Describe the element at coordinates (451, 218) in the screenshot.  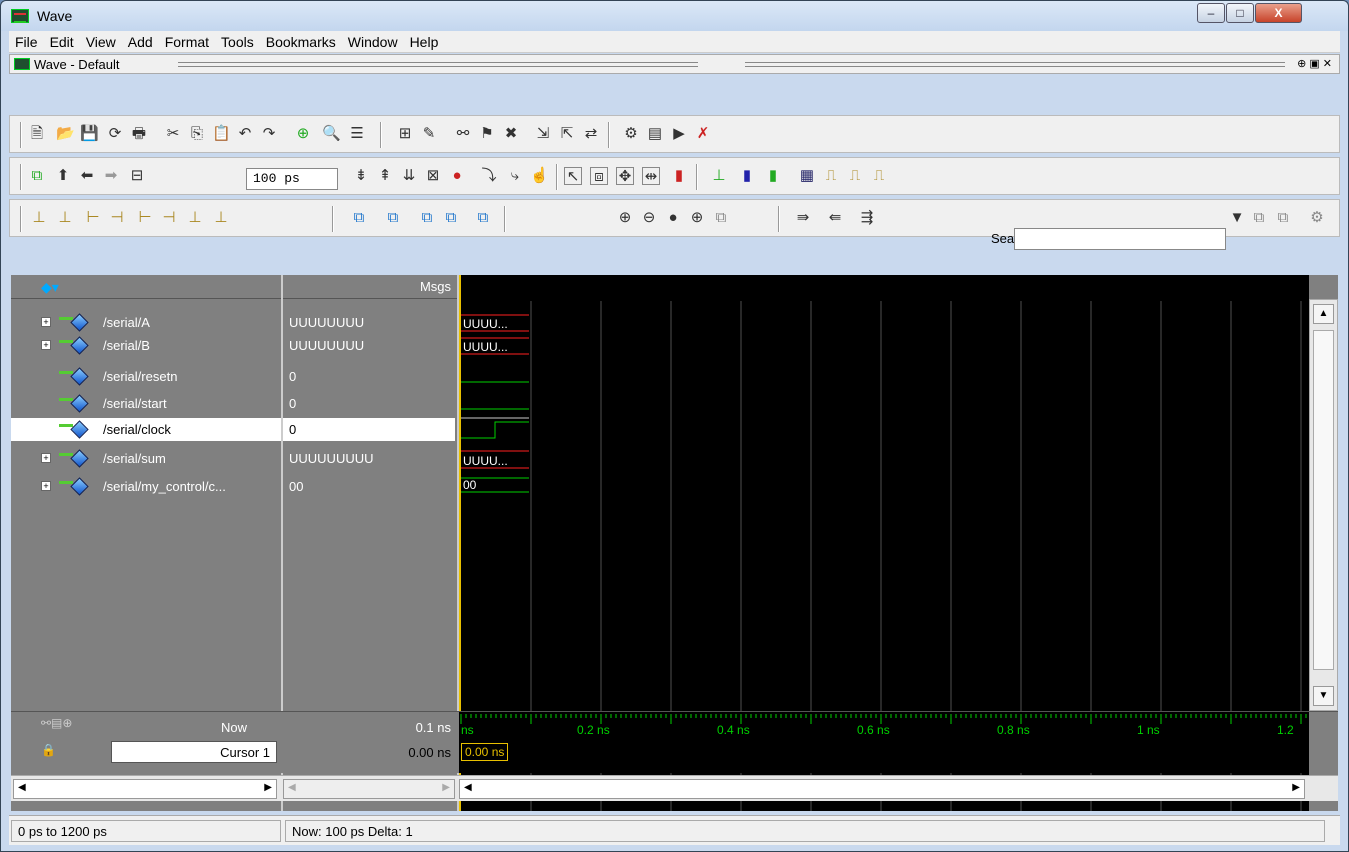
I see `cursor-list-icon: ⧉` at that location.